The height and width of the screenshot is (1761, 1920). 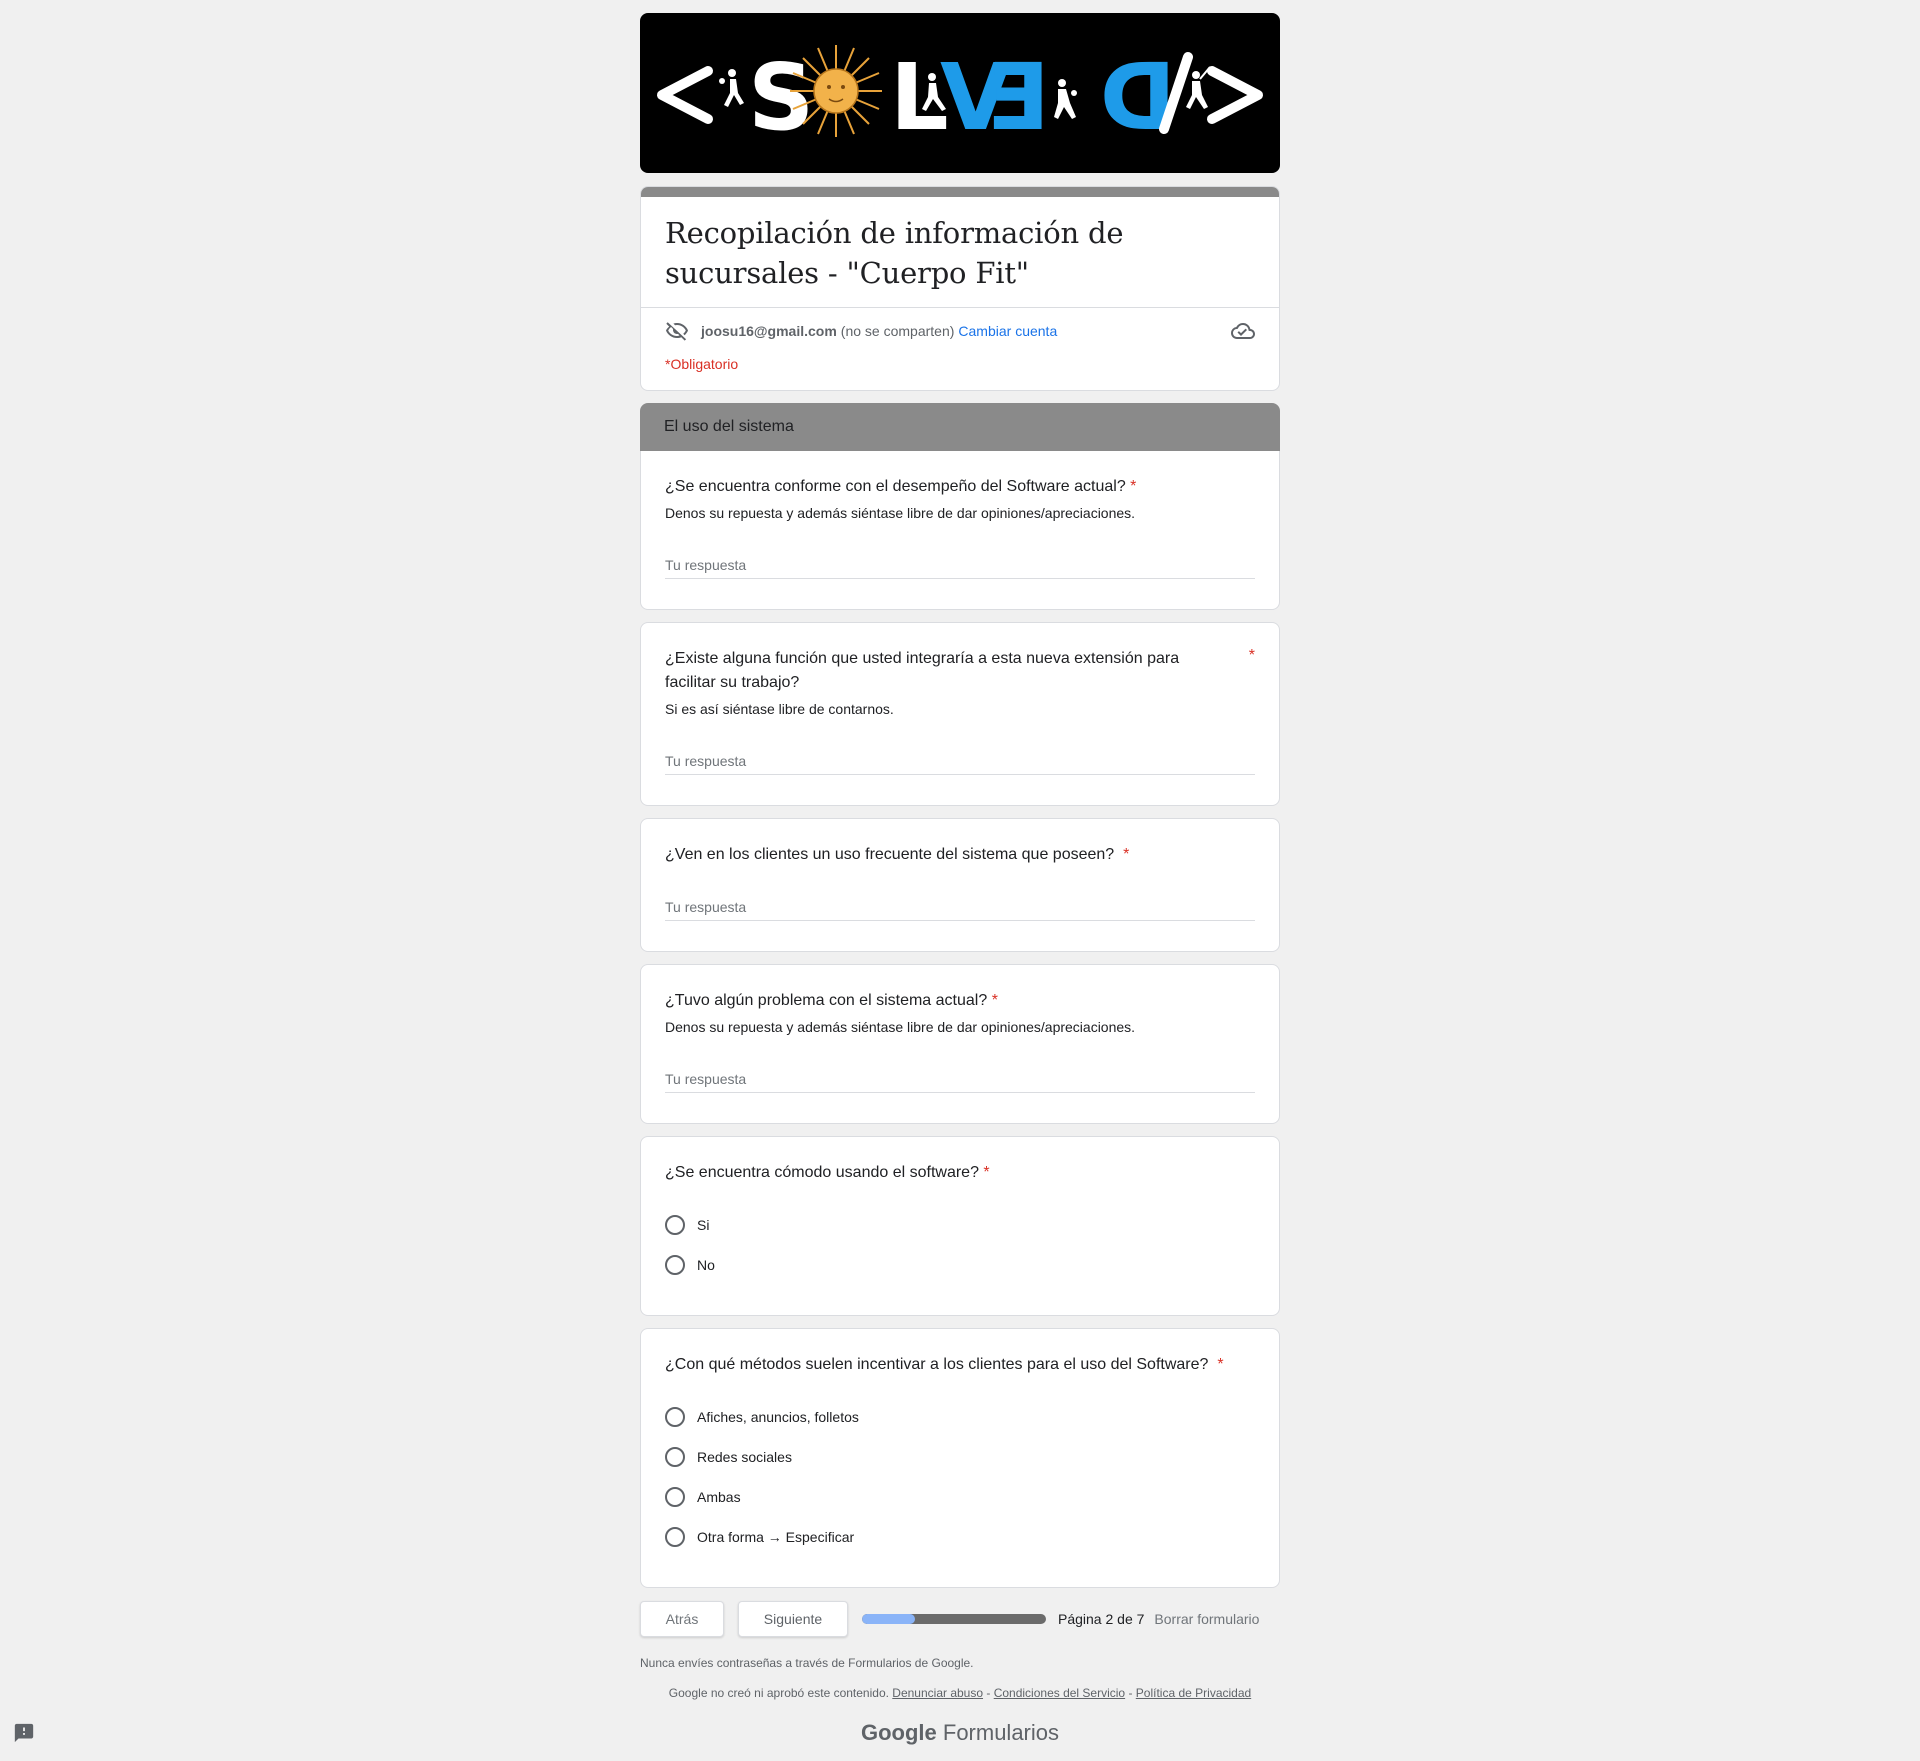 I want to click on radio-label: Ambas, so click(x=719, y=1497).